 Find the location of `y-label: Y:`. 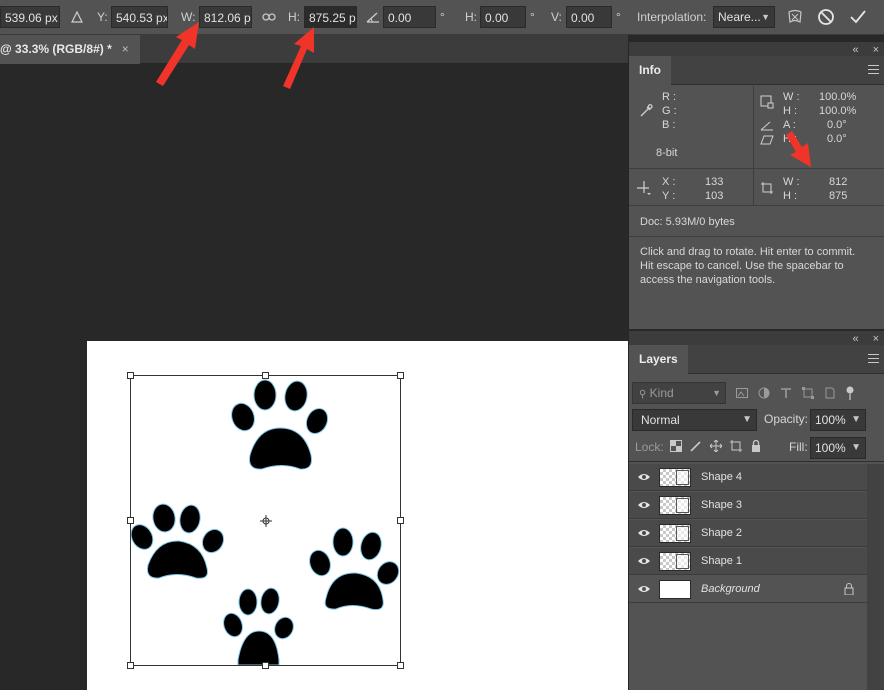

y-label: Y: is located at coordinates (102, 17).